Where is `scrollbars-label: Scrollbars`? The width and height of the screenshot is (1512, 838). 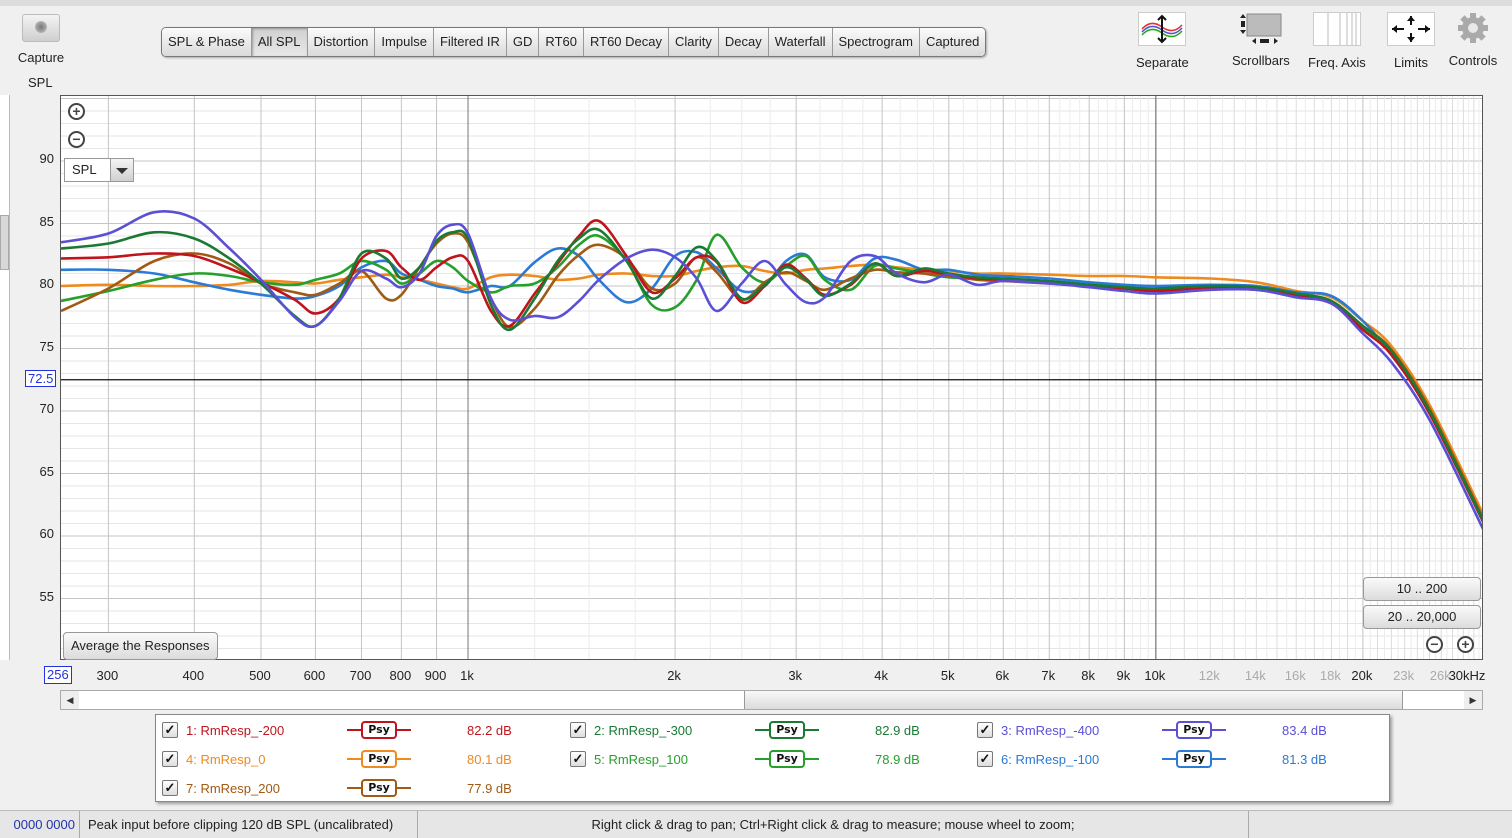
scrollbars-label: Scrollbars is located at coordinates (1261, 60).